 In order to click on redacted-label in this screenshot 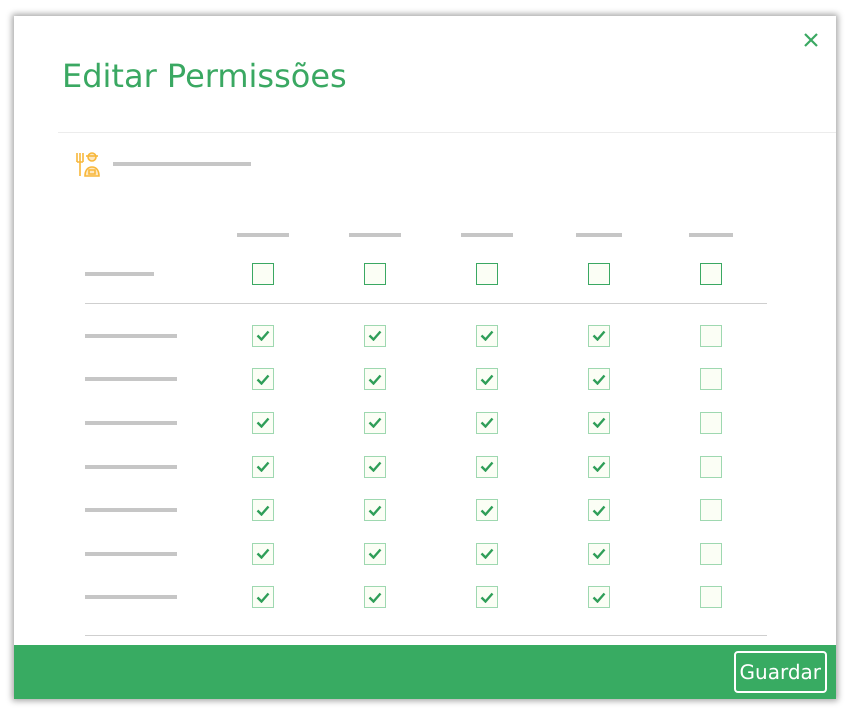, I will do `click(119, 274)`.